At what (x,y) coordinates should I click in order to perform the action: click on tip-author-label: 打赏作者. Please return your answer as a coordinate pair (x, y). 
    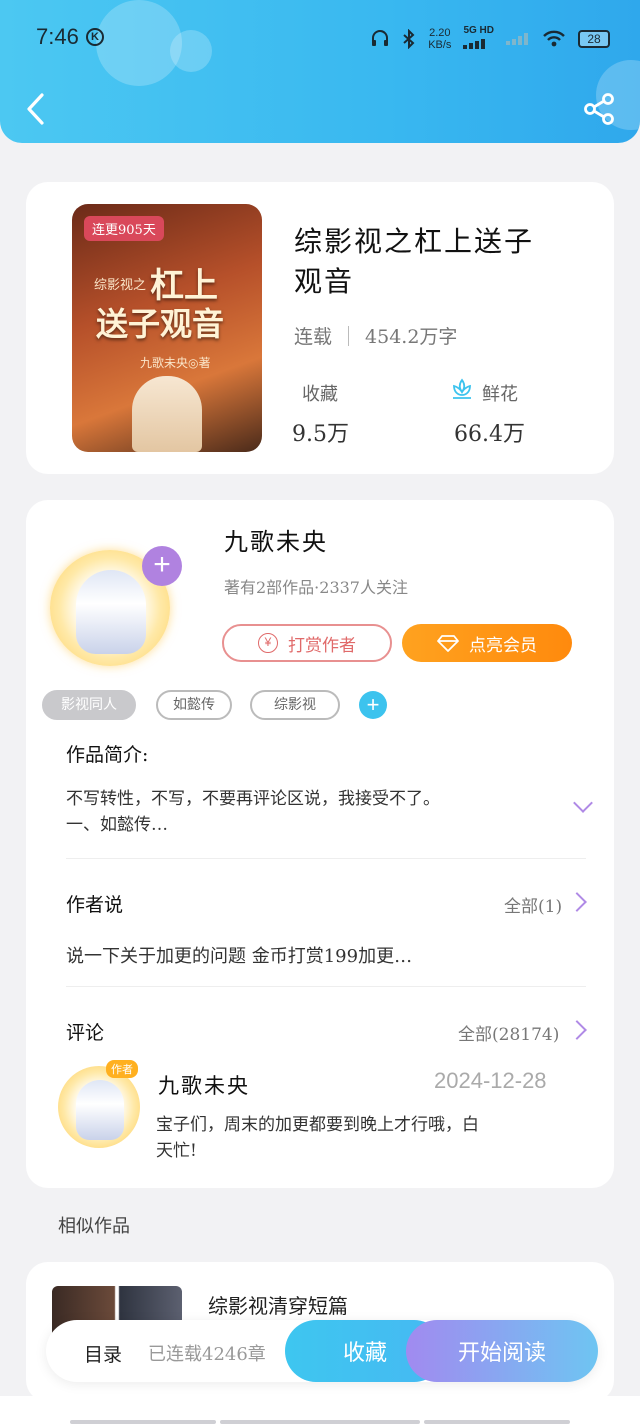
    Looking at the image, I should click on (322, 645).